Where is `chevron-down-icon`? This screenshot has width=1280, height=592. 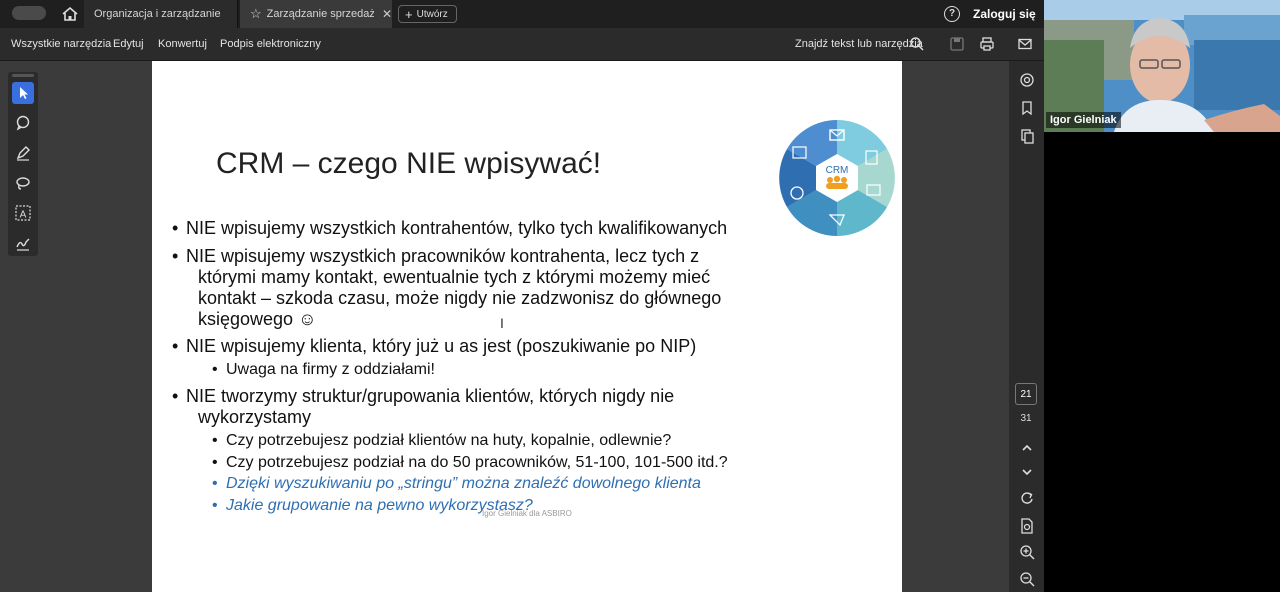 chevron-down-icon is located at coordinates (1027, 472).